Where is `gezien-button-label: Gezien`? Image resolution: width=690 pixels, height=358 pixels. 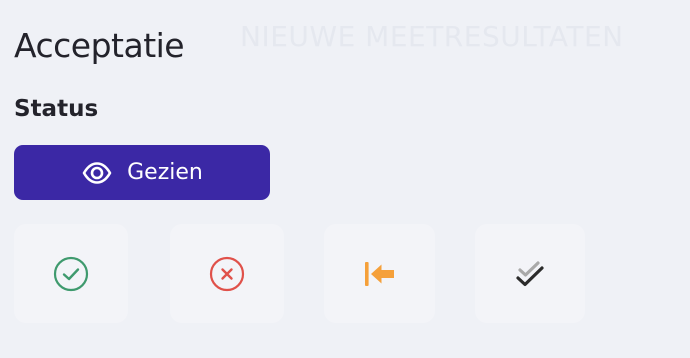 gezien-button-label: Gezien is located at coordinates (165, 172).